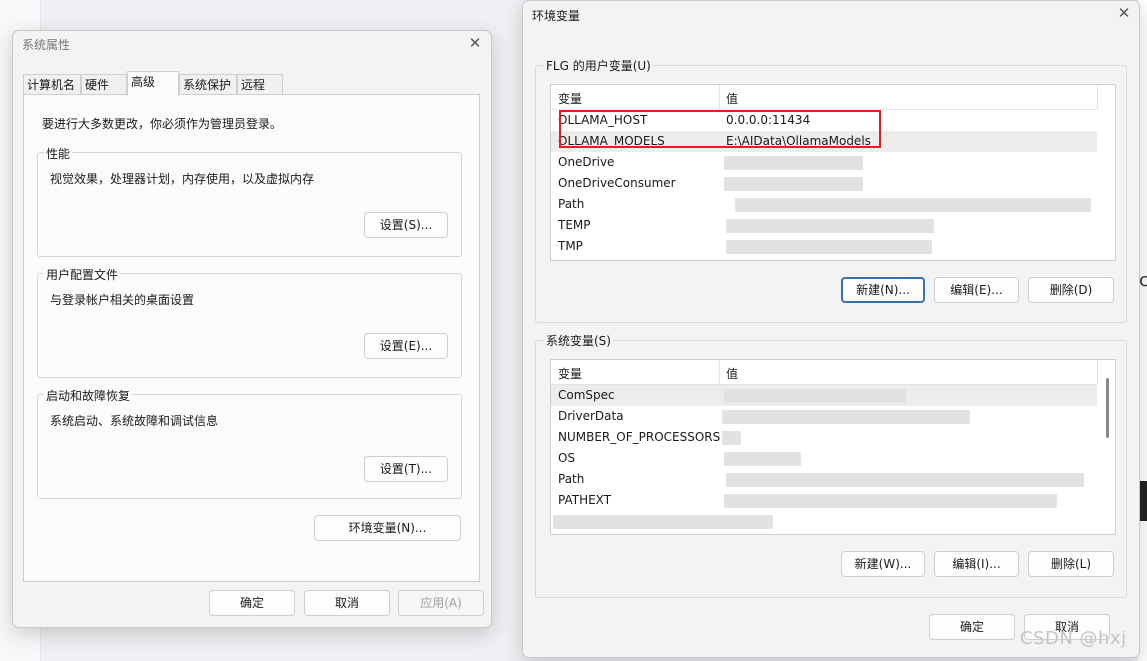 The height and width of the screenshot is (661, 1147). I want to click on user-delete-button: 删除(D), so click(1071, 290).